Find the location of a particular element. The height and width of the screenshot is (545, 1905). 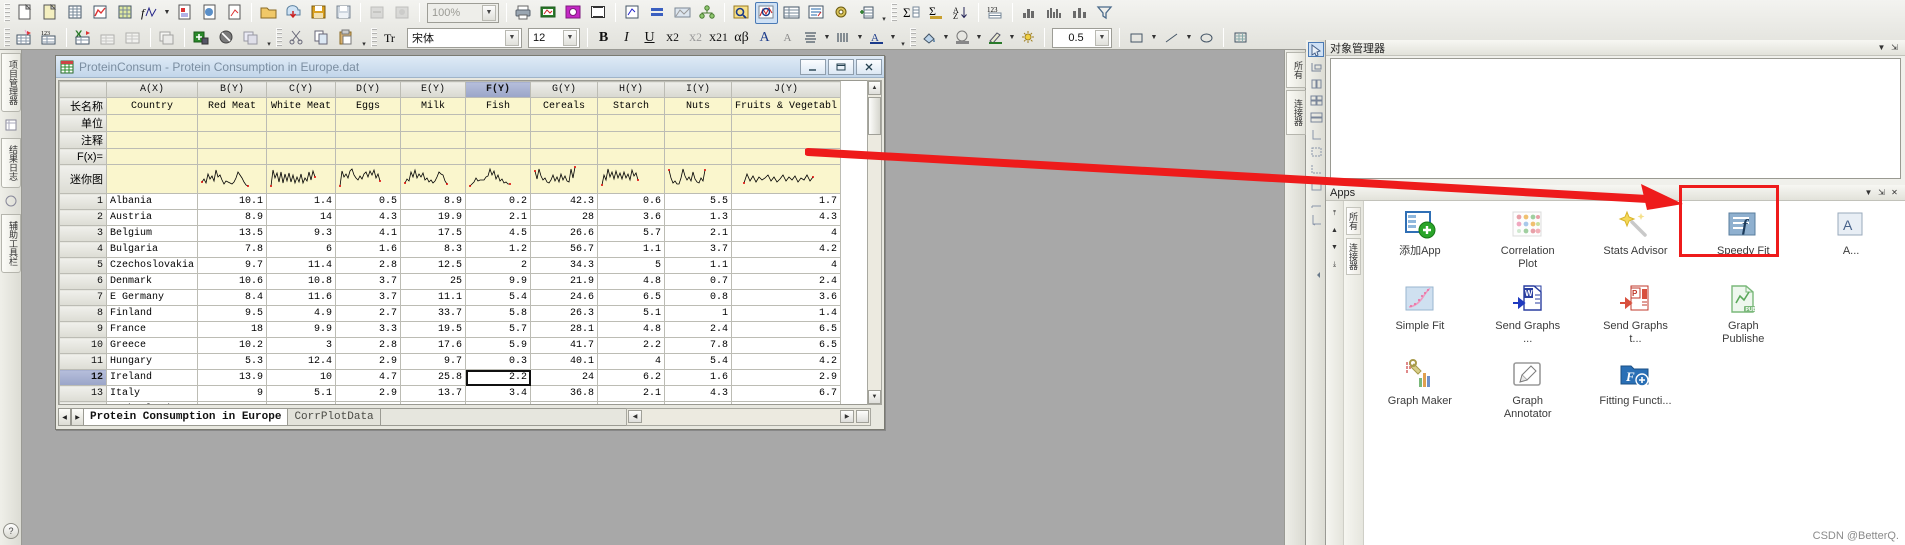

app-item-graph-publishe: PUB Graph Publishe is located at coordinates (1743, 317).